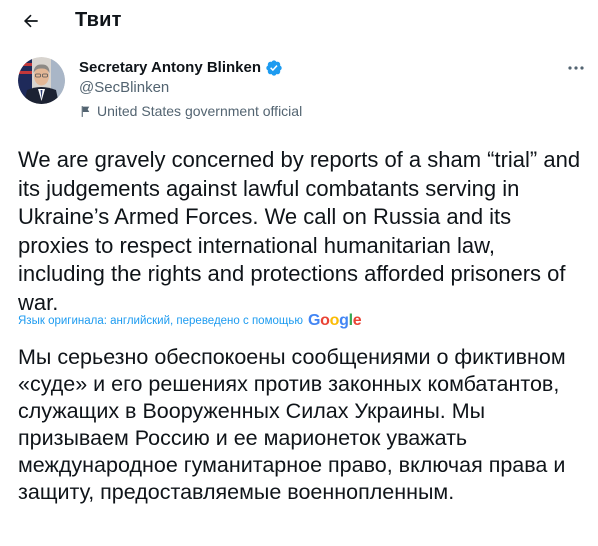 The width and height of the screenshot is (598, 546). I want to click on author-handle: @SecBlinken, so click(190, 88).